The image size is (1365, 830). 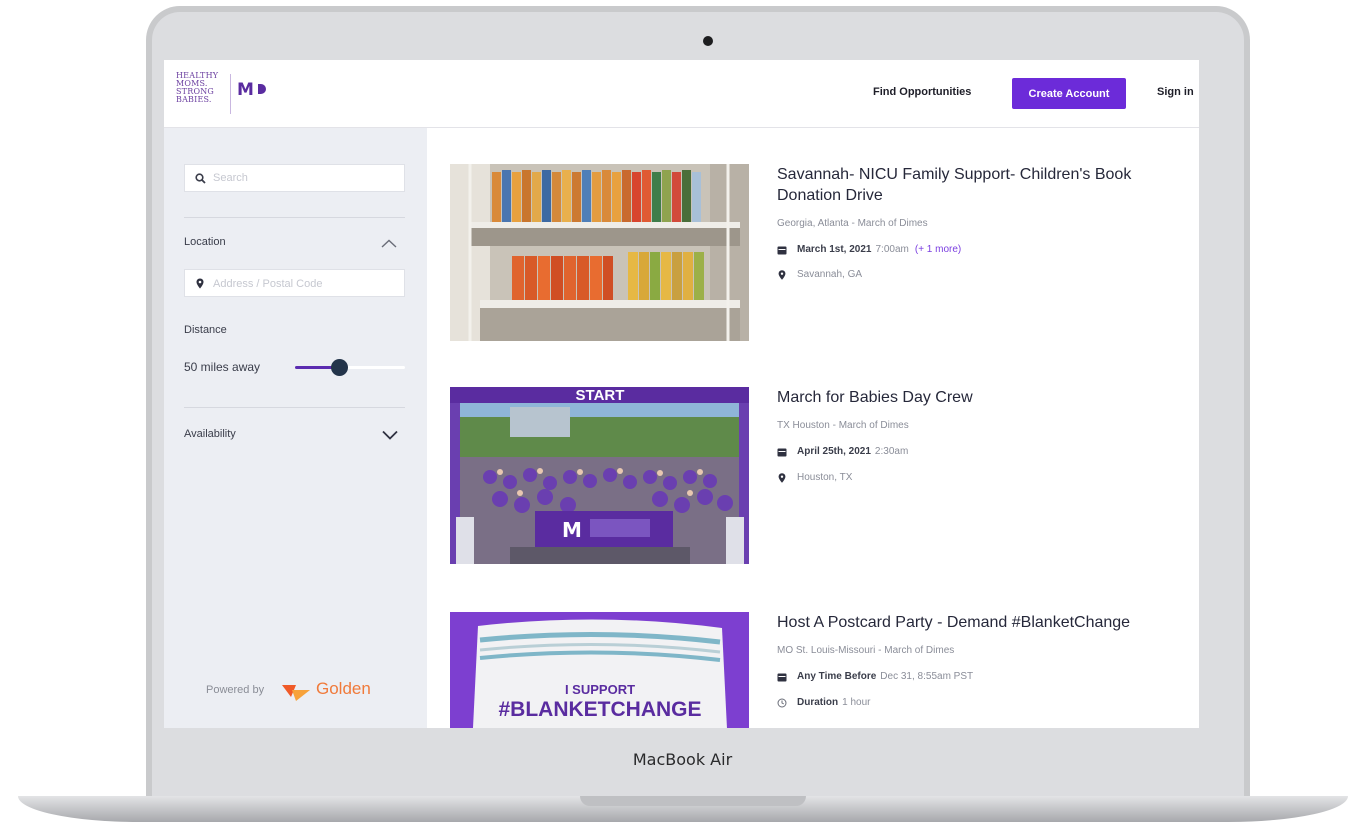 I want to click on location-text: Savannah, GA, so click(x=830, y=274).